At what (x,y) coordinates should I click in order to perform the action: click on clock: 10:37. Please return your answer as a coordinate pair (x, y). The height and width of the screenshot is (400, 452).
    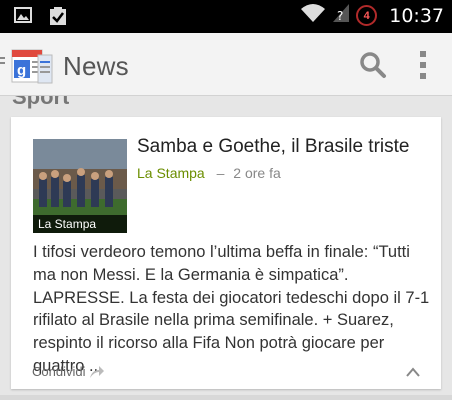
    Looking at the image, I should click on (416, 15).